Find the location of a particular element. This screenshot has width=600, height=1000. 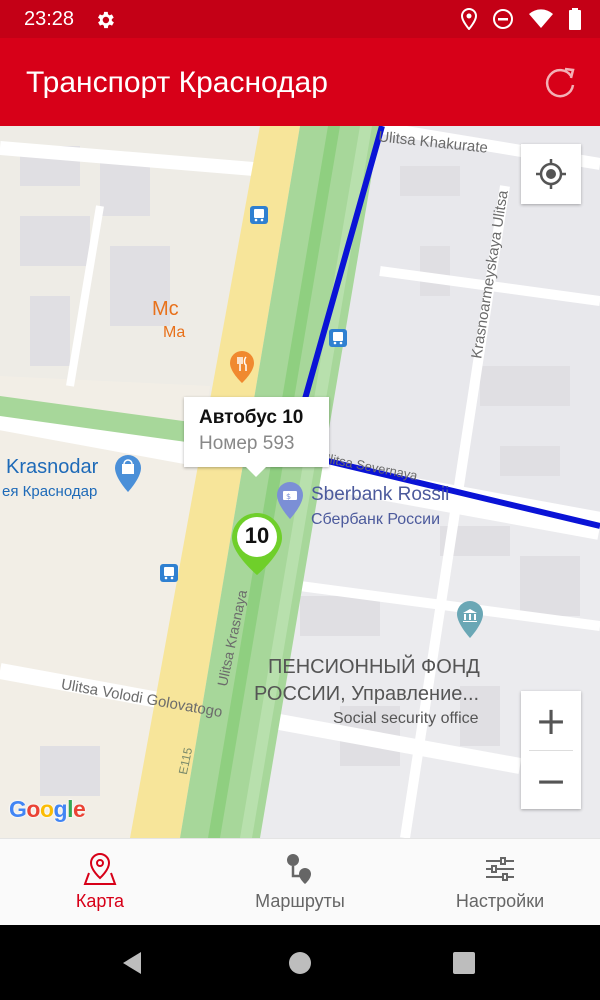

bus-info-popup: Автобус 10 Номер 593 is located at coordinates (256, 437).